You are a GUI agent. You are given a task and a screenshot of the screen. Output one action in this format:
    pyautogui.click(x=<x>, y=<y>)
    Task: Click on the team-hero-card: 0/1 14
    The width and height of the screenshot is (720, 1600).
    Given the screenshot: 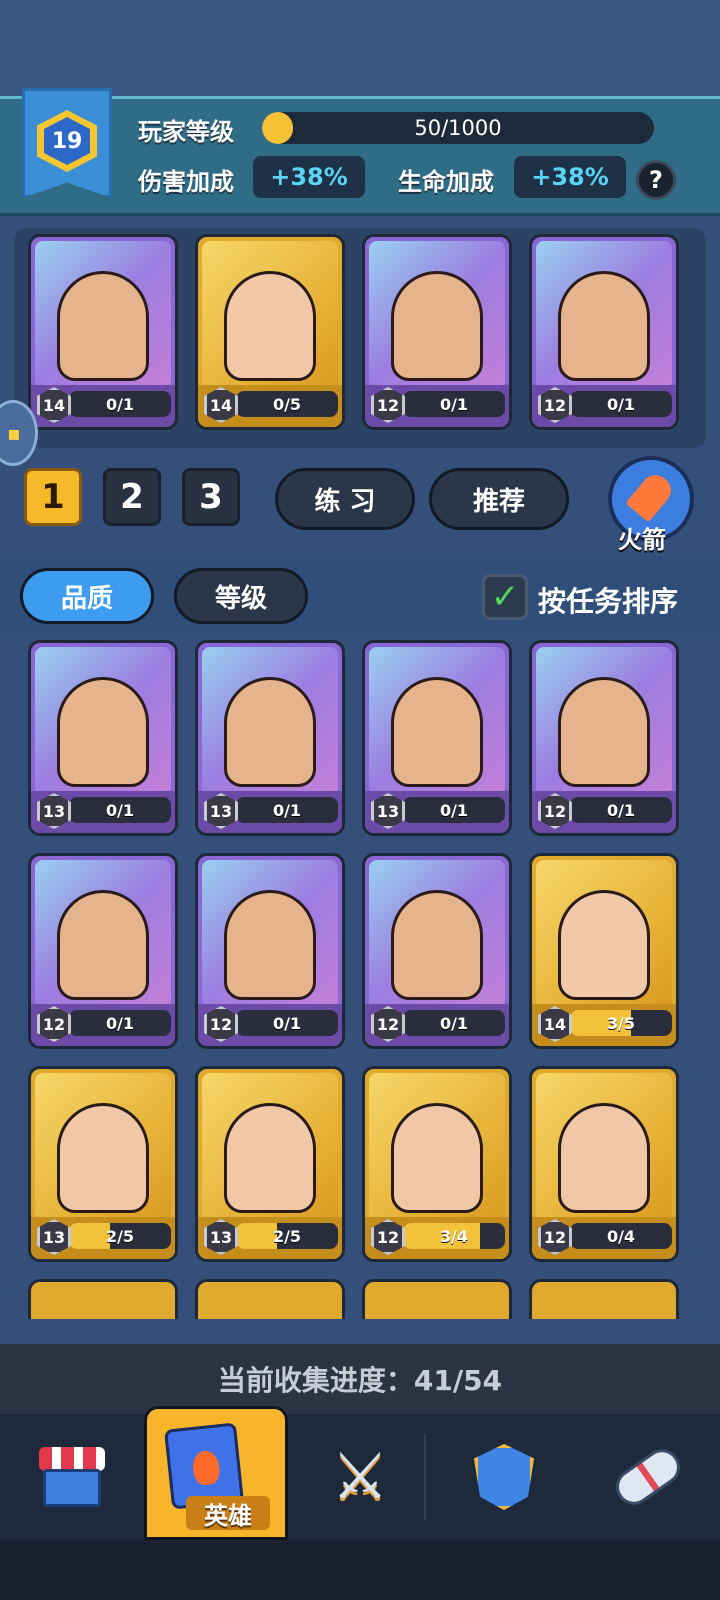 What is the action you would take?
    pyautogui.click(x=103, y=332)
    